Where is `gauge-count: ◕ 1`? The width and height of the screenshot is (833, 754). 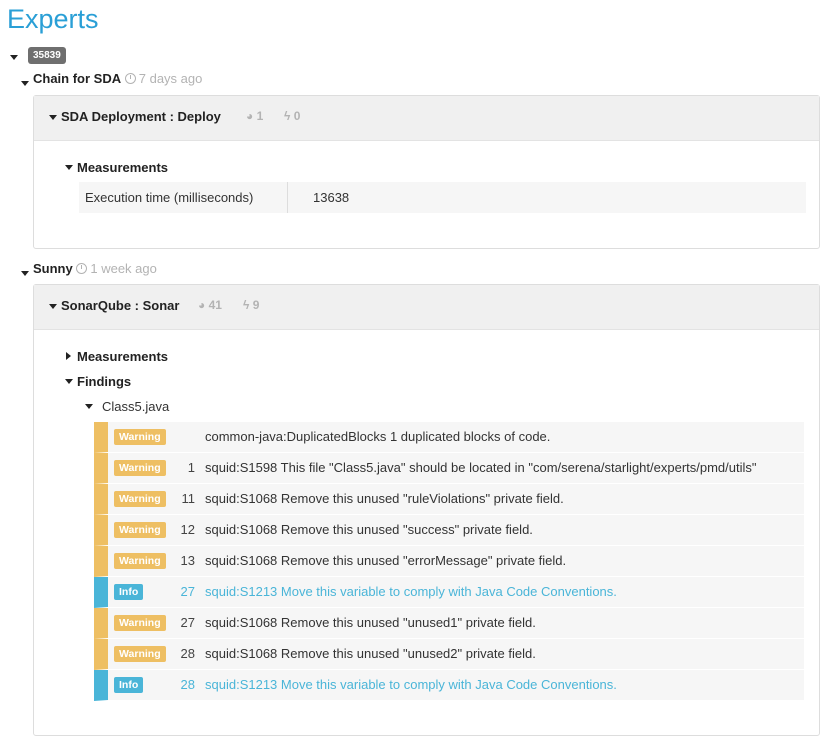
gauge-count: ◕ 1 is located at coordinates (255, 116).